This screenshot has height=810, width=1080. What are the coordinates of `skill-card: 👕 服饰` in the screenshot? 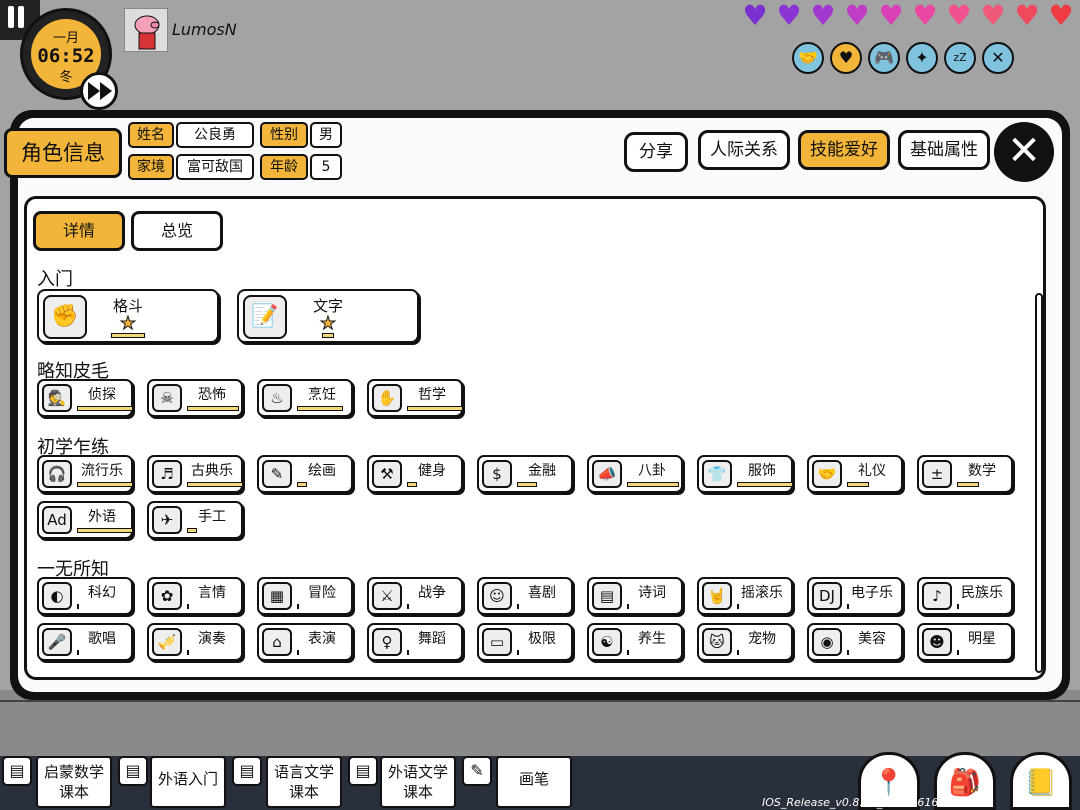 It's located at (745, 474).